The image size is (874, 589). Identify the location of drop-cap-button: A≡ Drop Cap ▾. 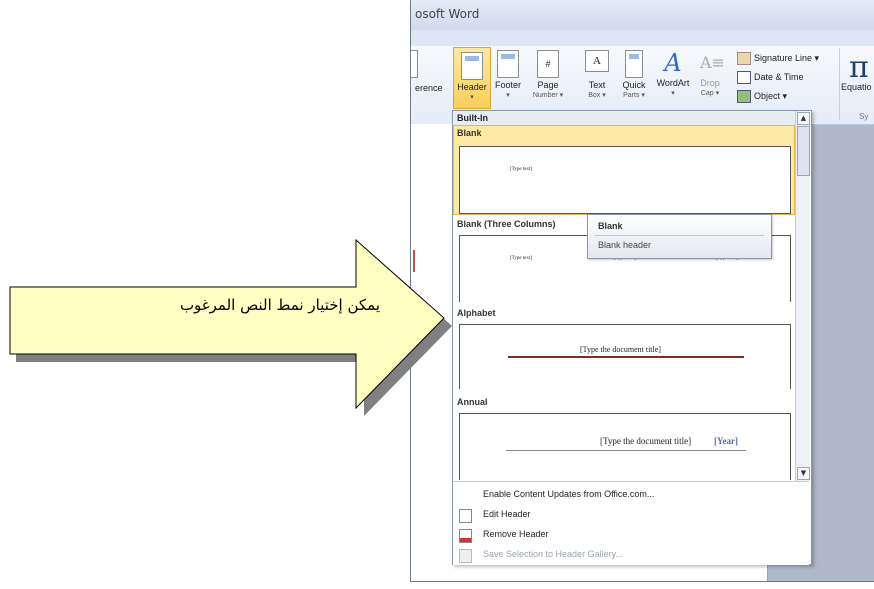
(710, 77).